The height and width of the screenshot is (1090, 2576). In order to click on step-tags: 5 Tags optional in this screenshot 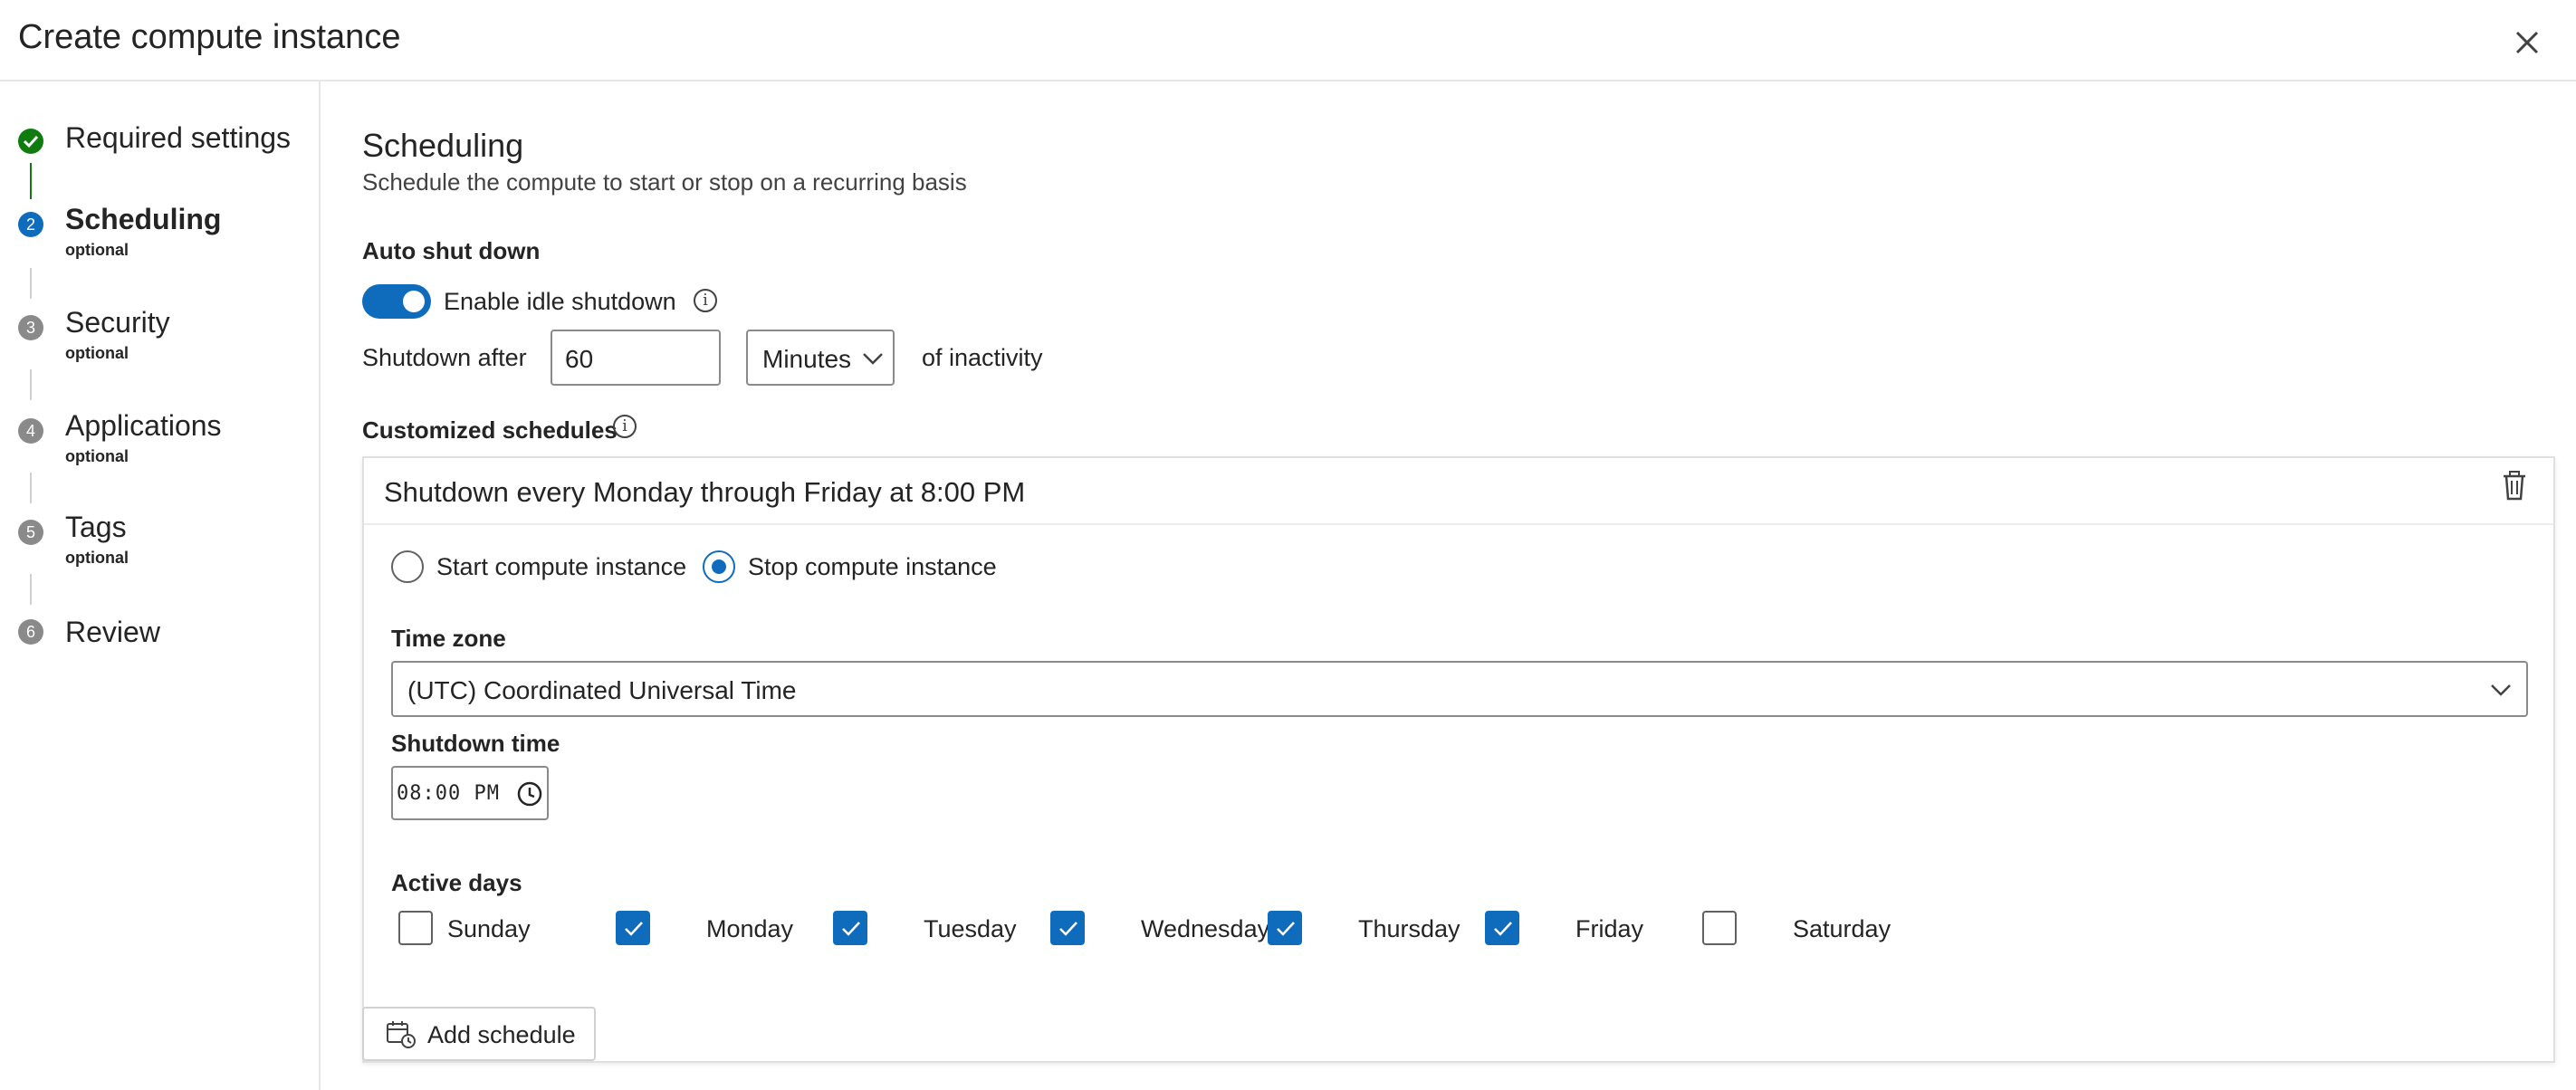, I will do `click(160, 542)`.